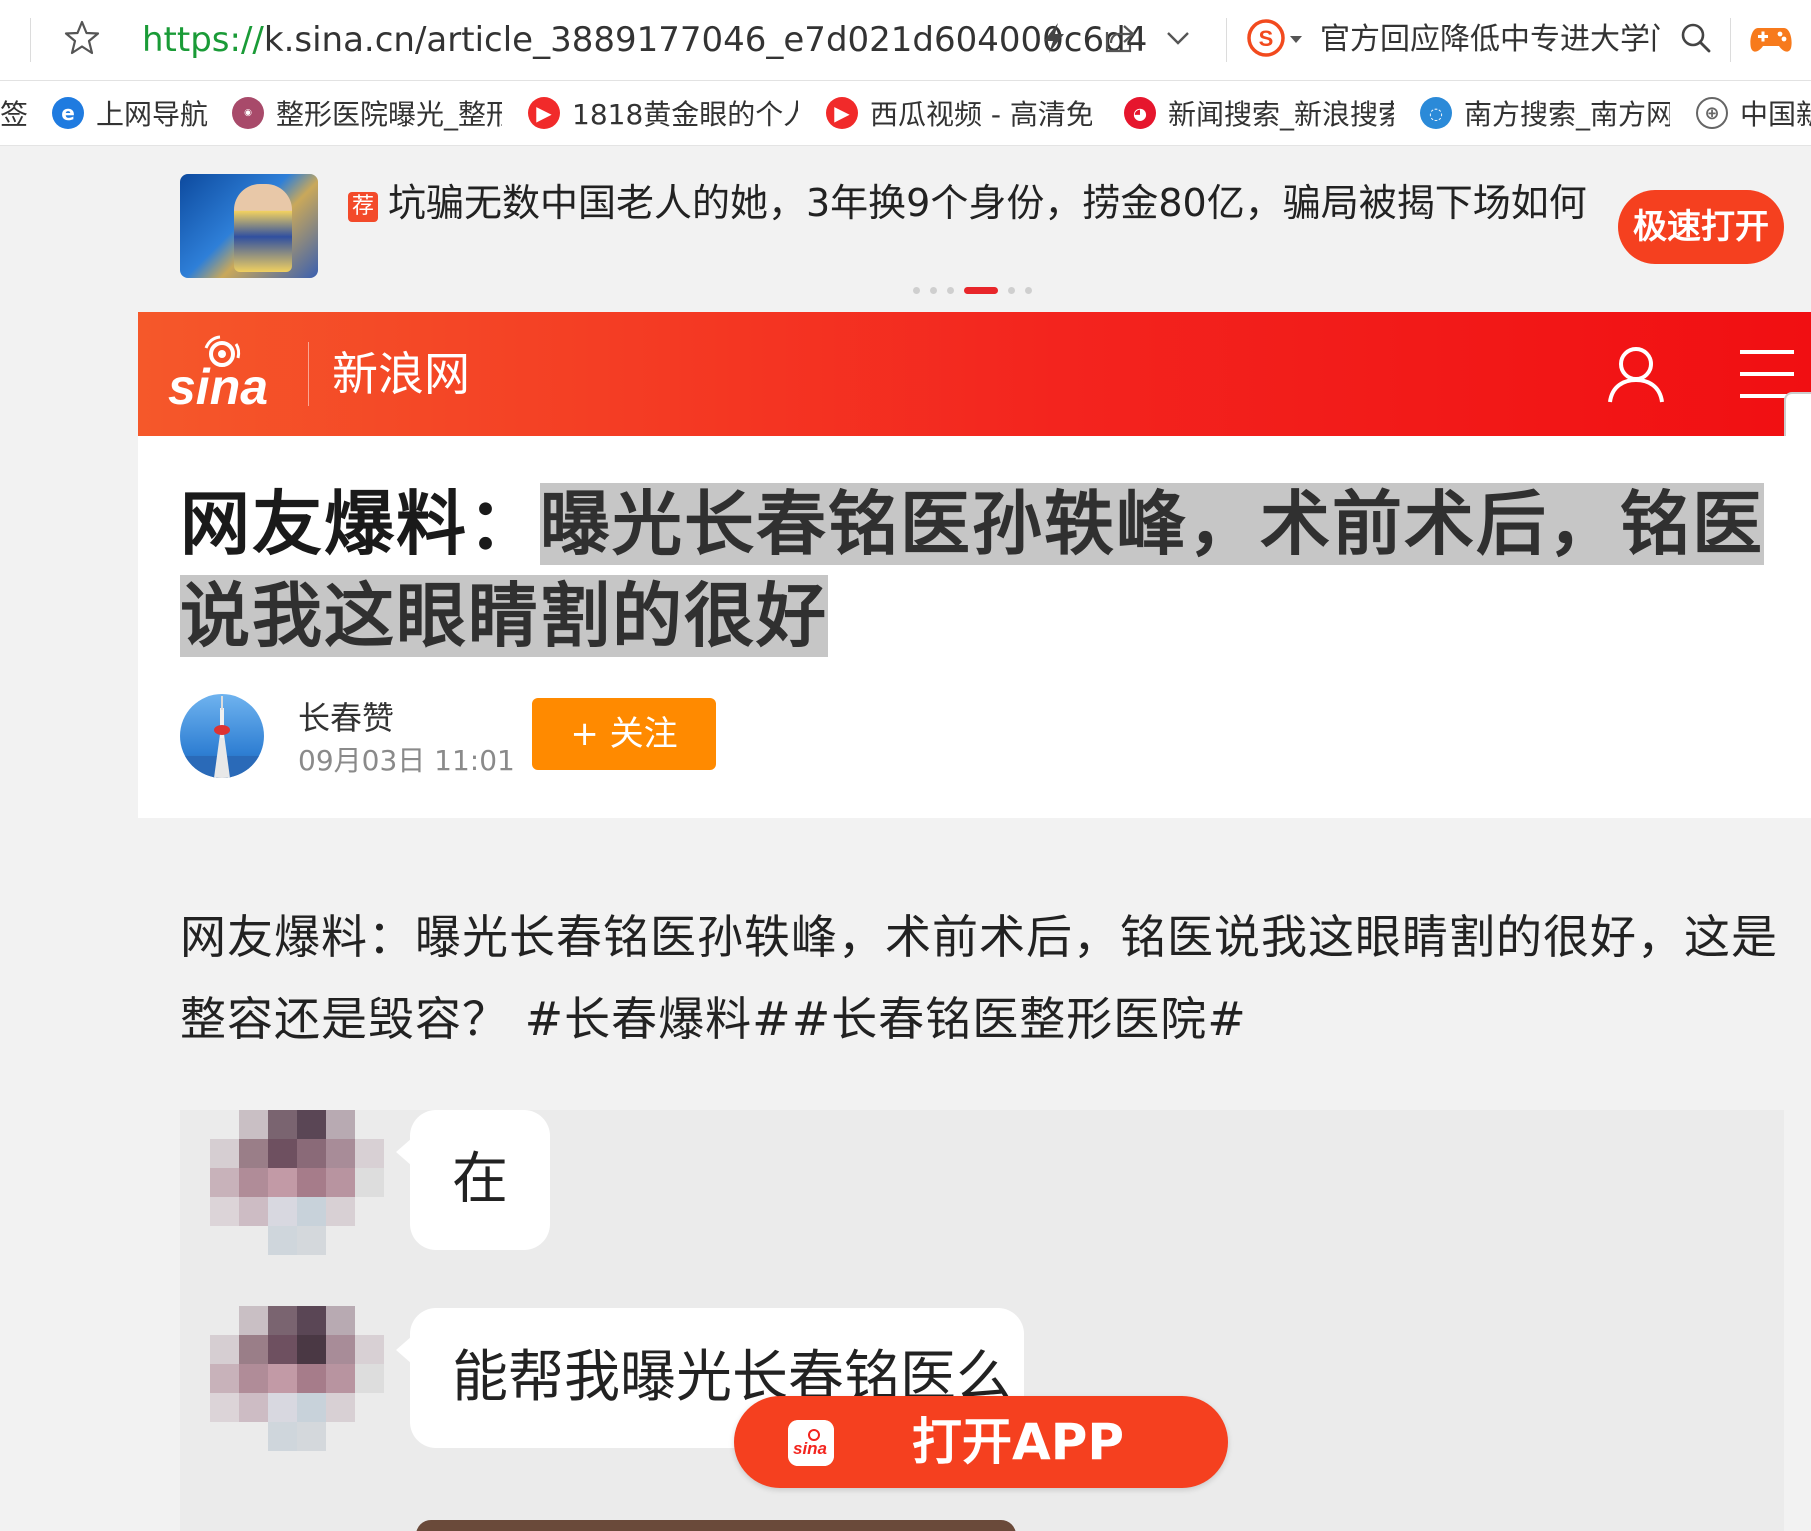 This screenshot has width=1811, height=1531. What do you see at coordinates (263, 228) in the screenshot?
I see `promo-thumbnail-figure` at bounding box center [263, 228].